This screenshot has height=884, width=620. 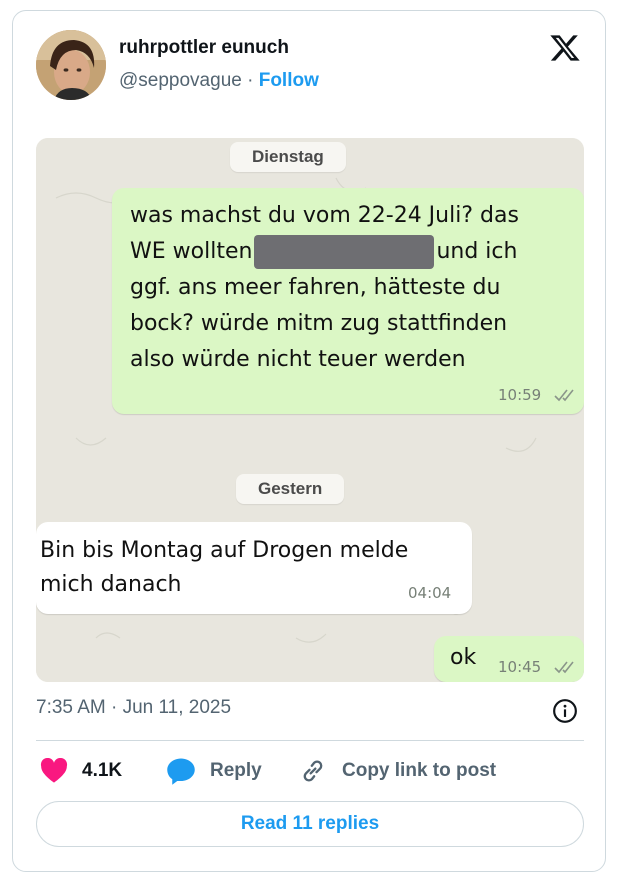 I want to click on date-chip-dienstag: Dienstag, so click(x=288, y=157).